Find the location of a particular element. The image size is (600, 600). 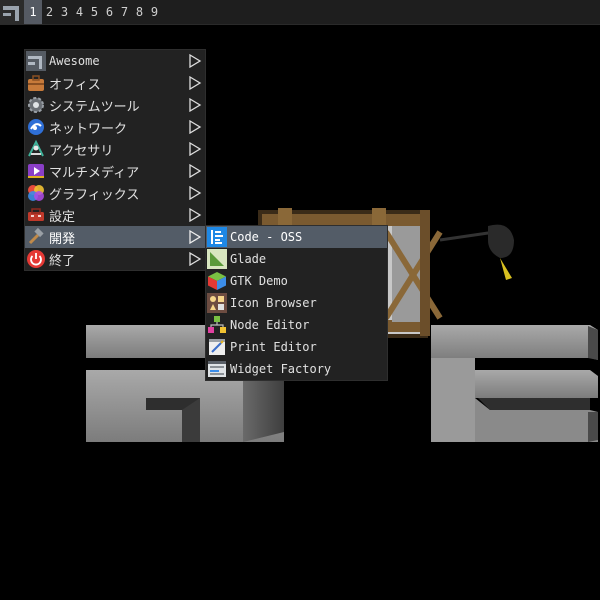

menu-item-label: グラフィックス is located at coordinates (94, 195).